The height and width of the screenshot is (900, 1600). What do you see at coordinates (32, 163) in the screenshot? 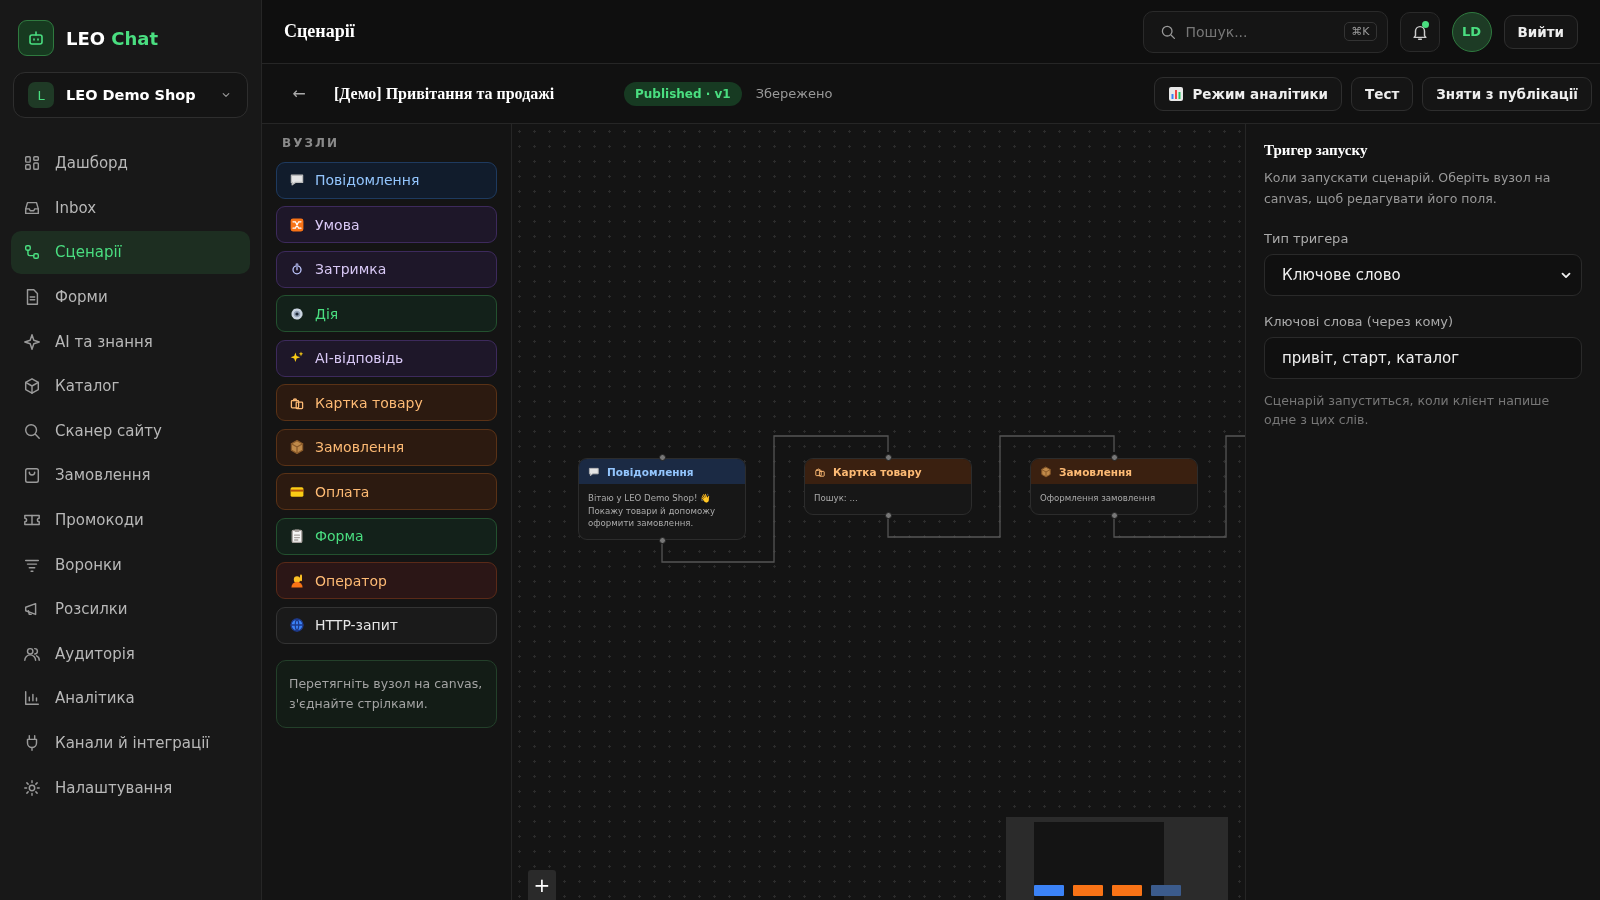
I see `grid-icon` at bounding box center [32, 163].